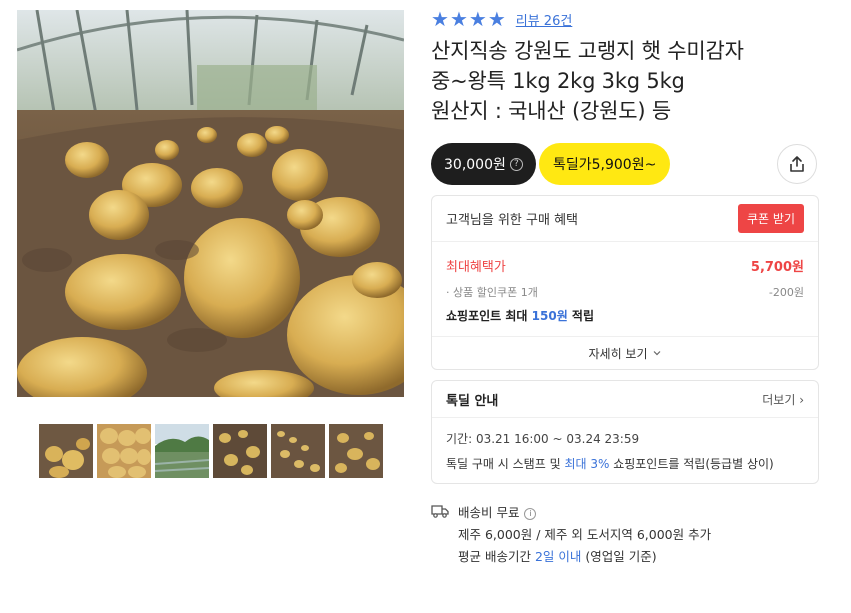 This screenshot has width=851, height=613. I want to click on deal-description: 톡딜 구매 시 스탬프 및 최대 3% 쇼핑포인트를 적립(등급별 상이), so click(625, 463).